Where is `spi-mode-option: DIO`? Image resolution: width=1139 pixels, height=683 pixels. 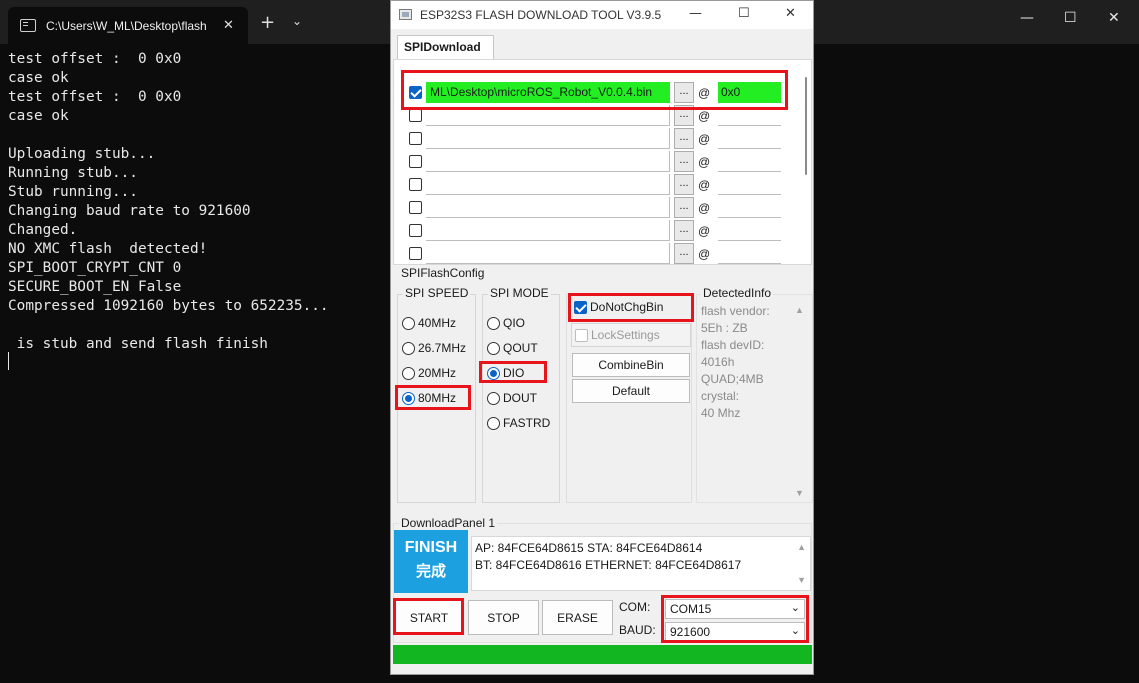
spi-mode-option: DIO is located at coordinates (505, 373).